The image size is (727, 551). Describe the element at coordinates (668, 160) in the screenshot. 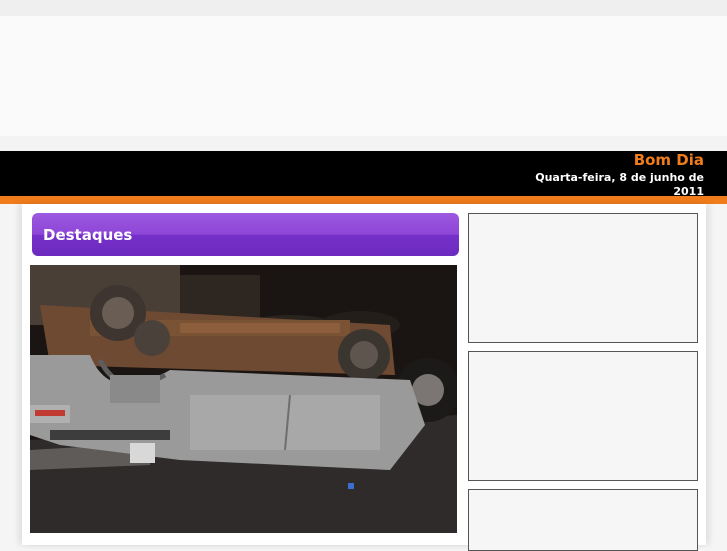

I see `greeting-text: Bom Dia` at that location.